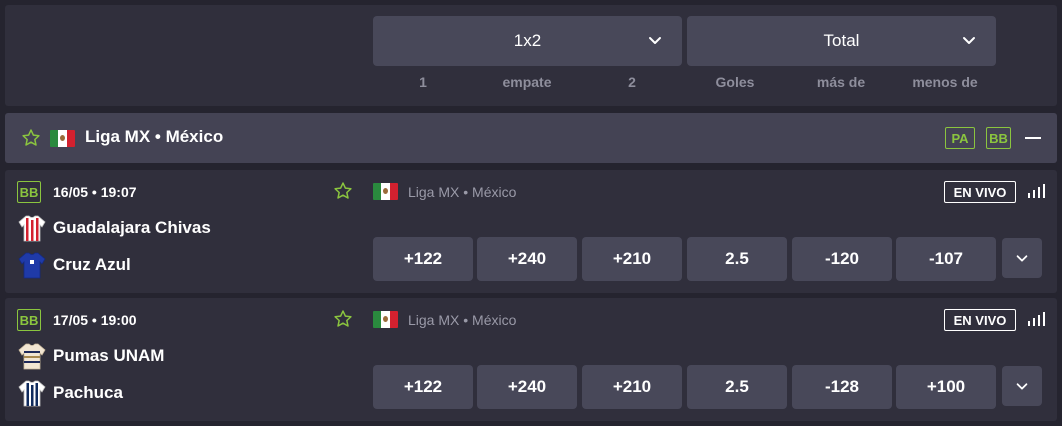 The image size is (1062, 426). I want to click on cruz-azul-jersey-icon, so click(32, 265).